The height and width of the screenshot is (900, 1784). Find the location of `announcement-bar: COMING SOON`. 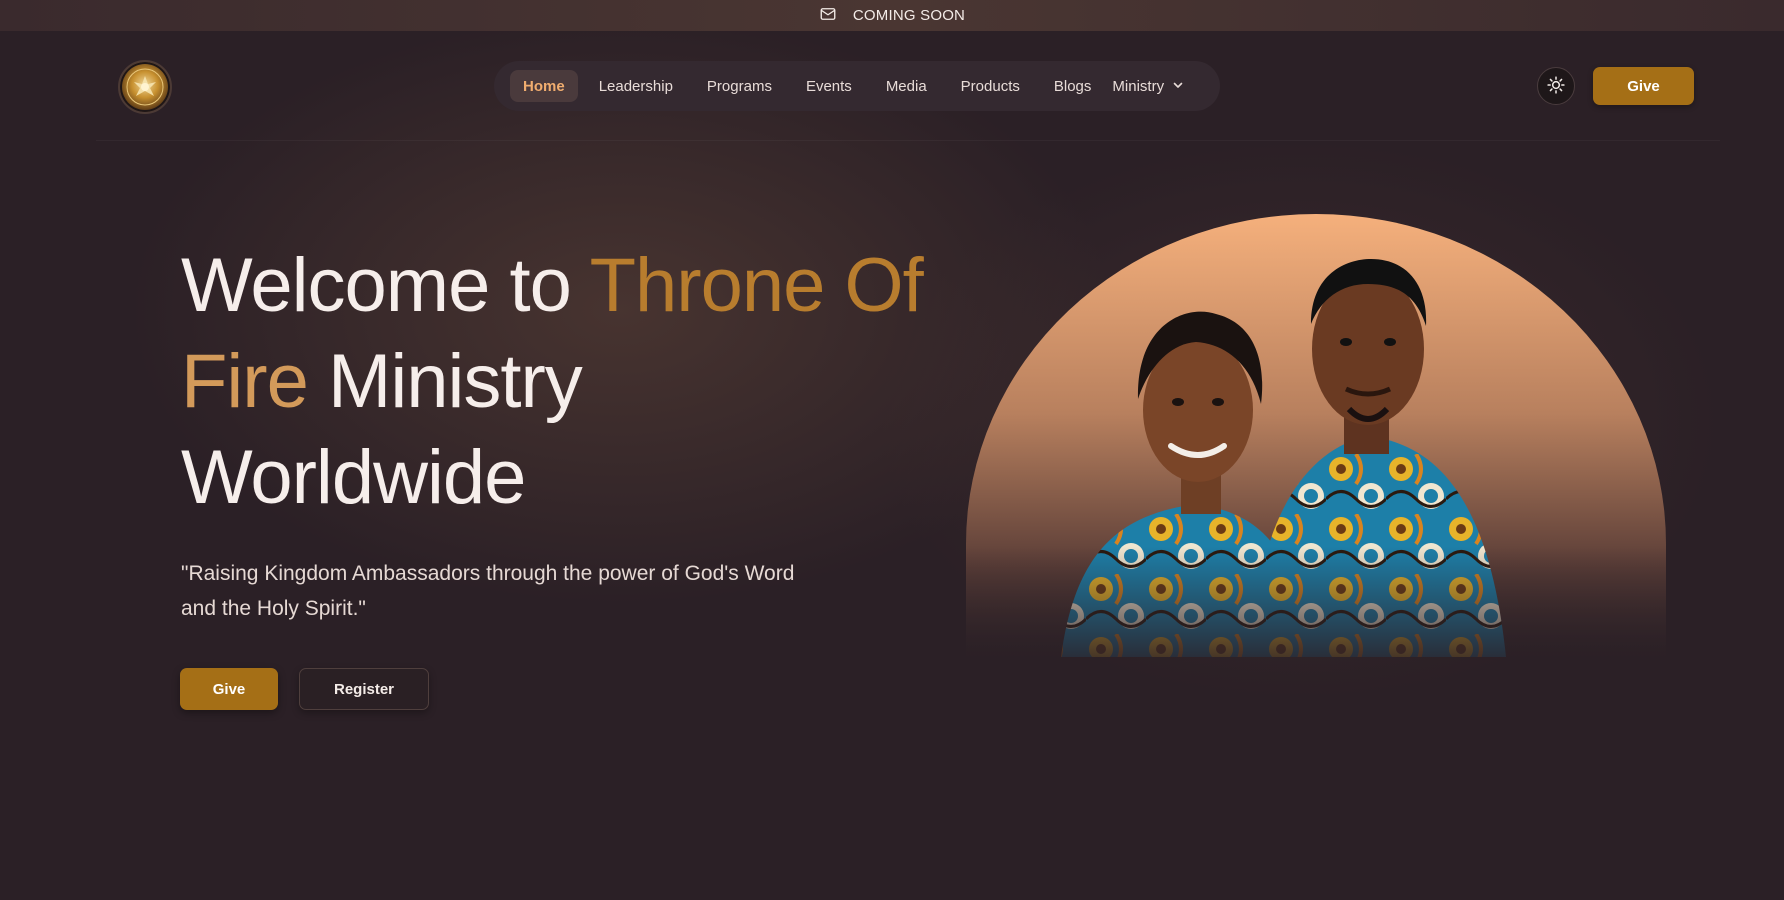

announcement-bar: COMING SOON is located at coordinates (892, 15).